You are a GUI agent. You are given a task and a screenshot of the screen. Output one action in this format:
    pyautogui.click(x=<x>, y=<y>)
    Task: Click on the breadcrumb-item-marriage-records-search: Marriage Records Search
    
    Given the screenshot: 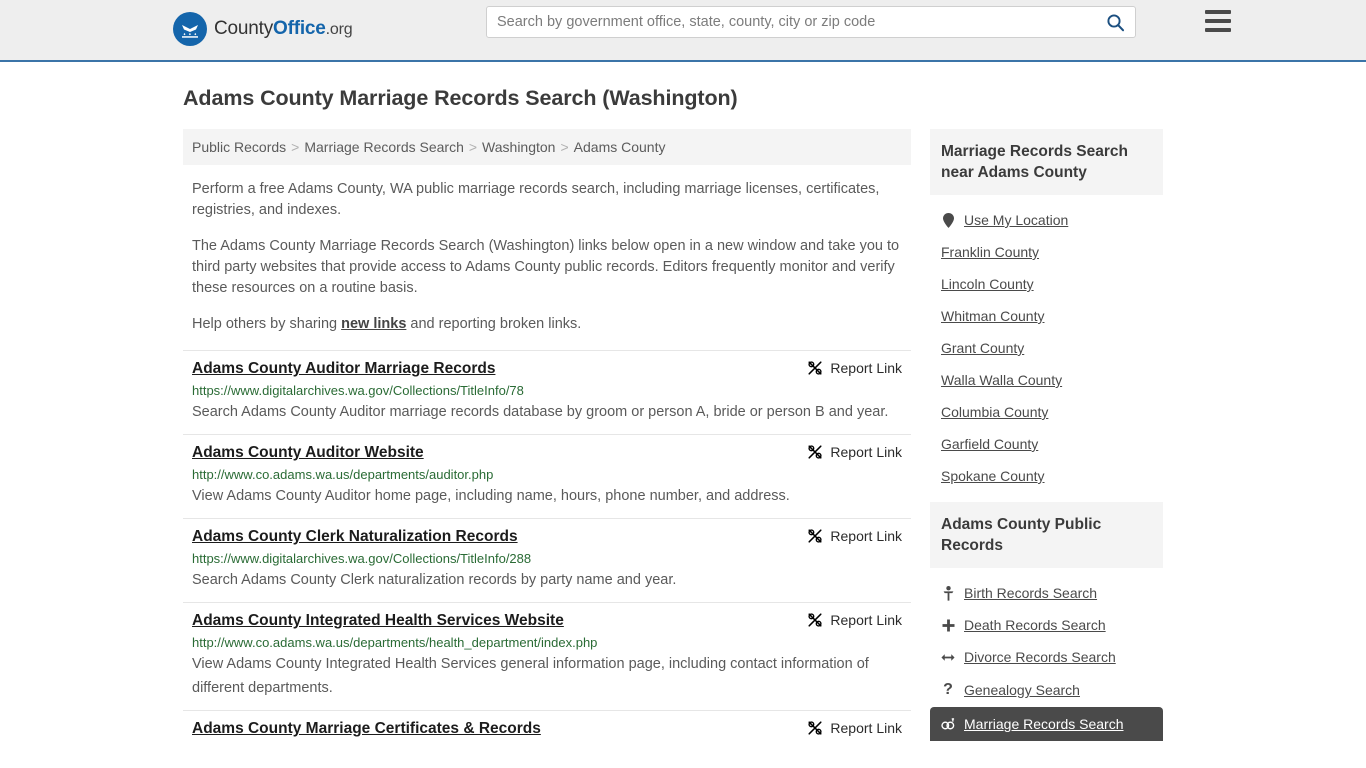 What is the action you would take?
    pyautogui.click(x=384, y=147)
    